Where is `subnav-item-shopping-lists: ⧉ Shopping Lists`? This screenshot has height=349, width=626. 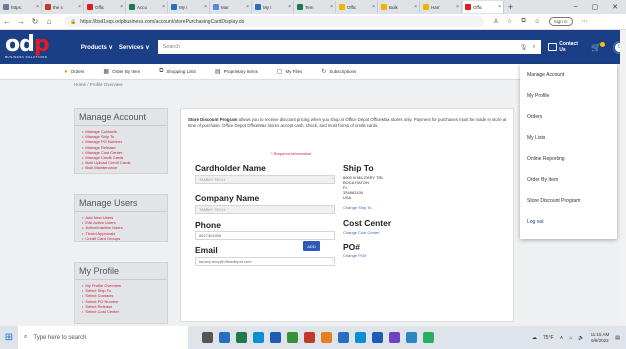
subnav-item-shopping-lists: ⧉ Shopping Lists is located at coordinates (177, 71).